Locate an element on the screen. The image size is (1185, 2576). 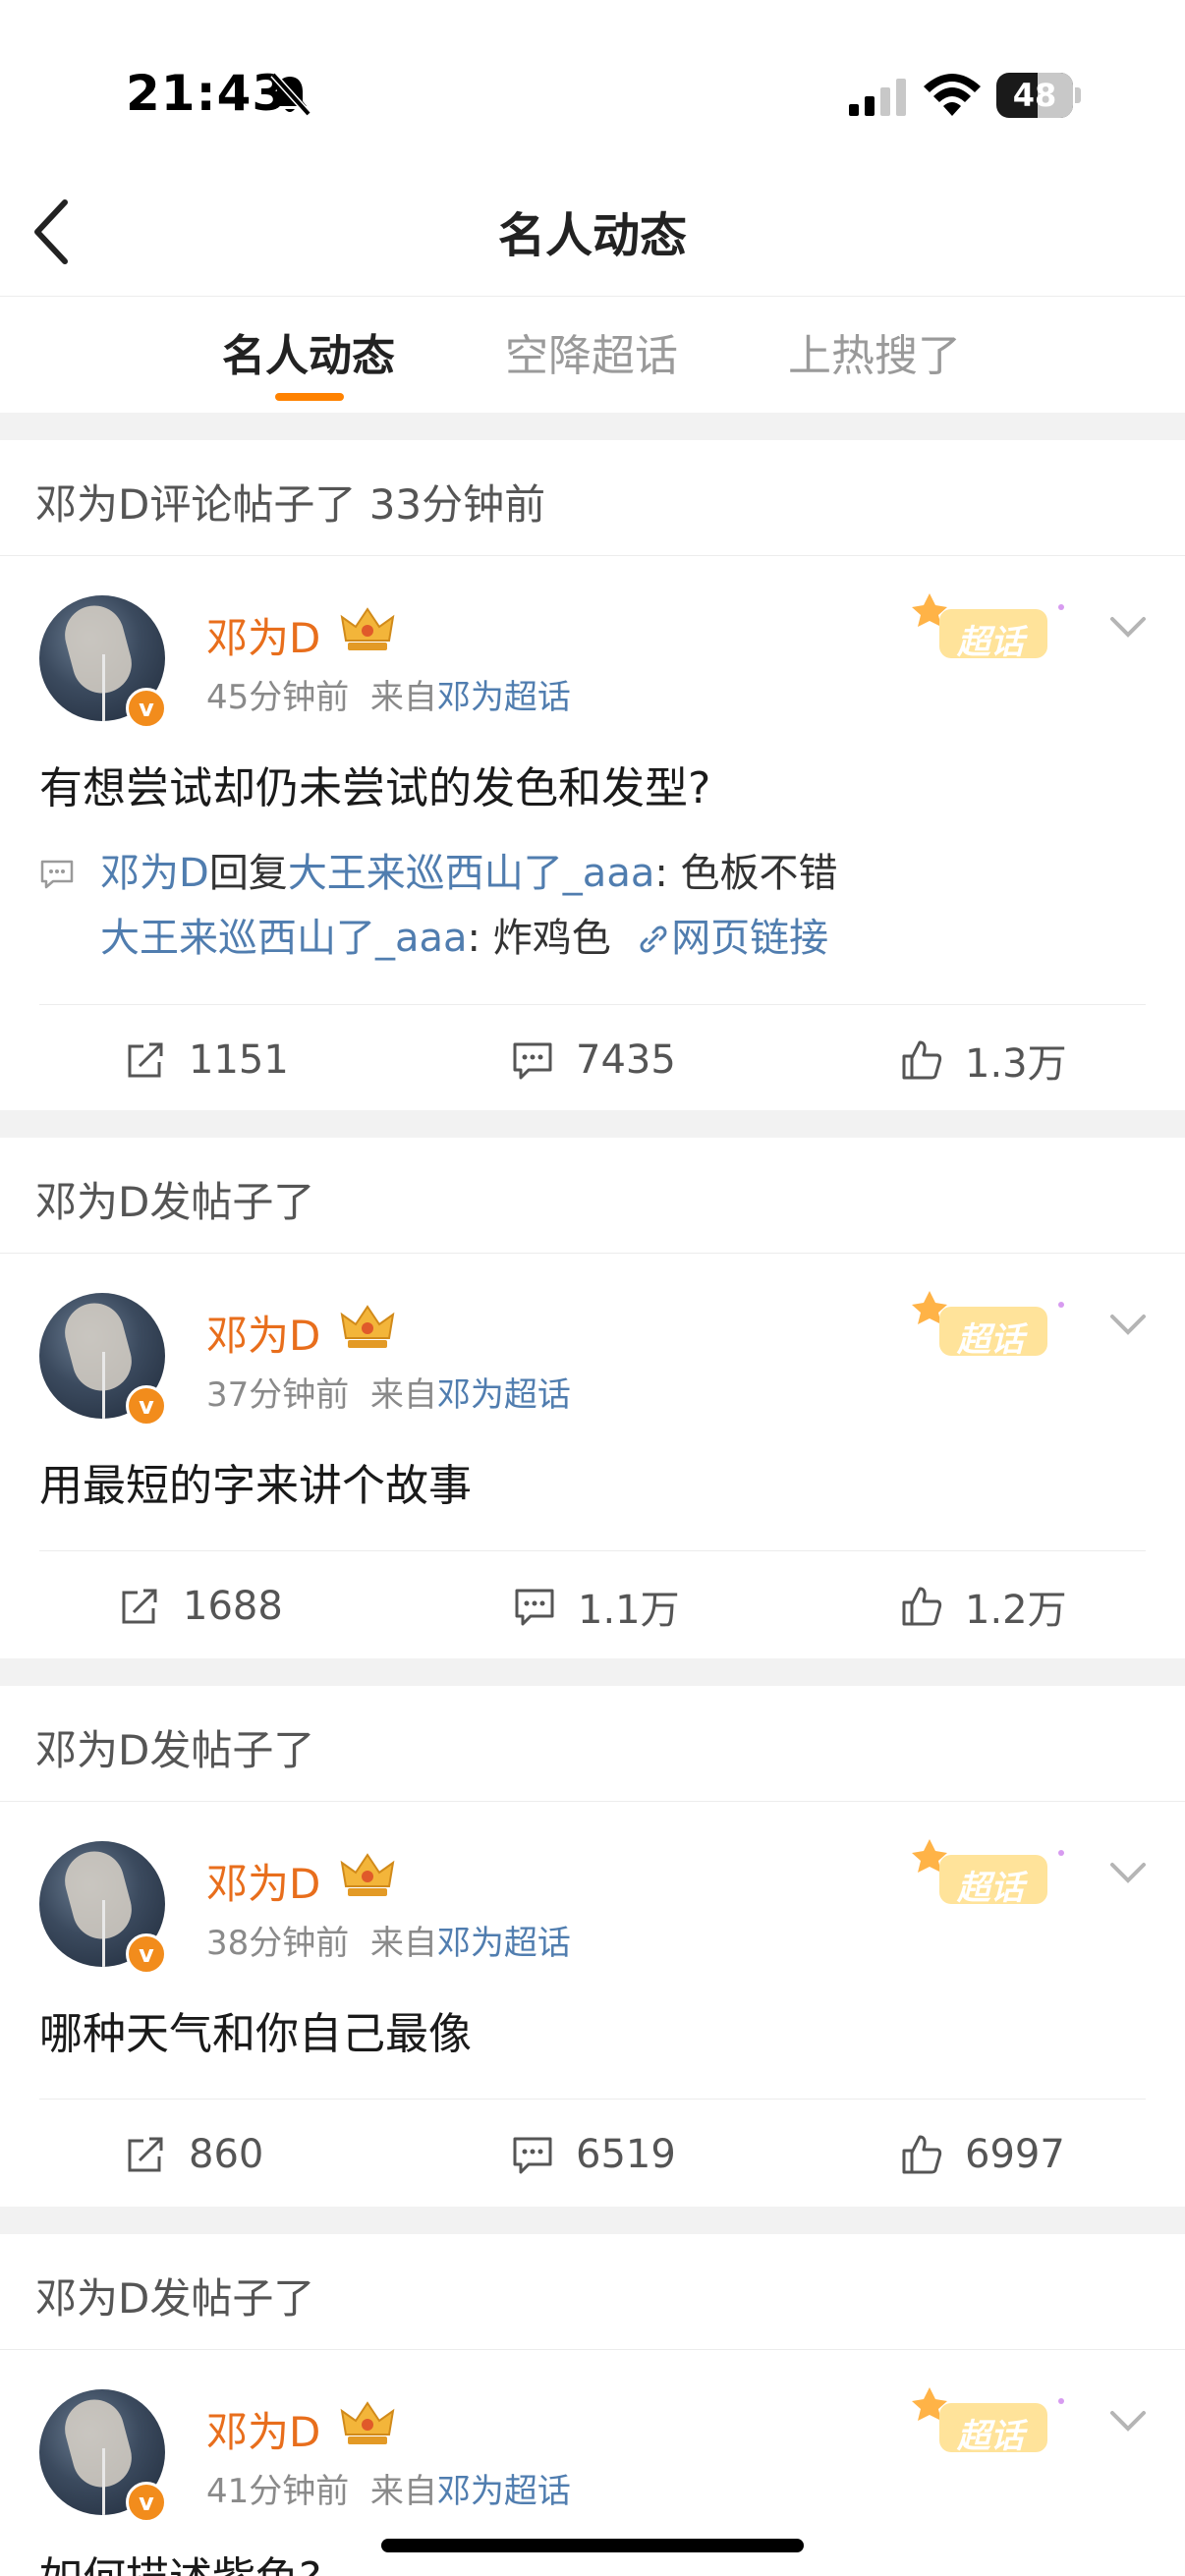
web-link: 网页链接 is located at coordinates (732, 938).